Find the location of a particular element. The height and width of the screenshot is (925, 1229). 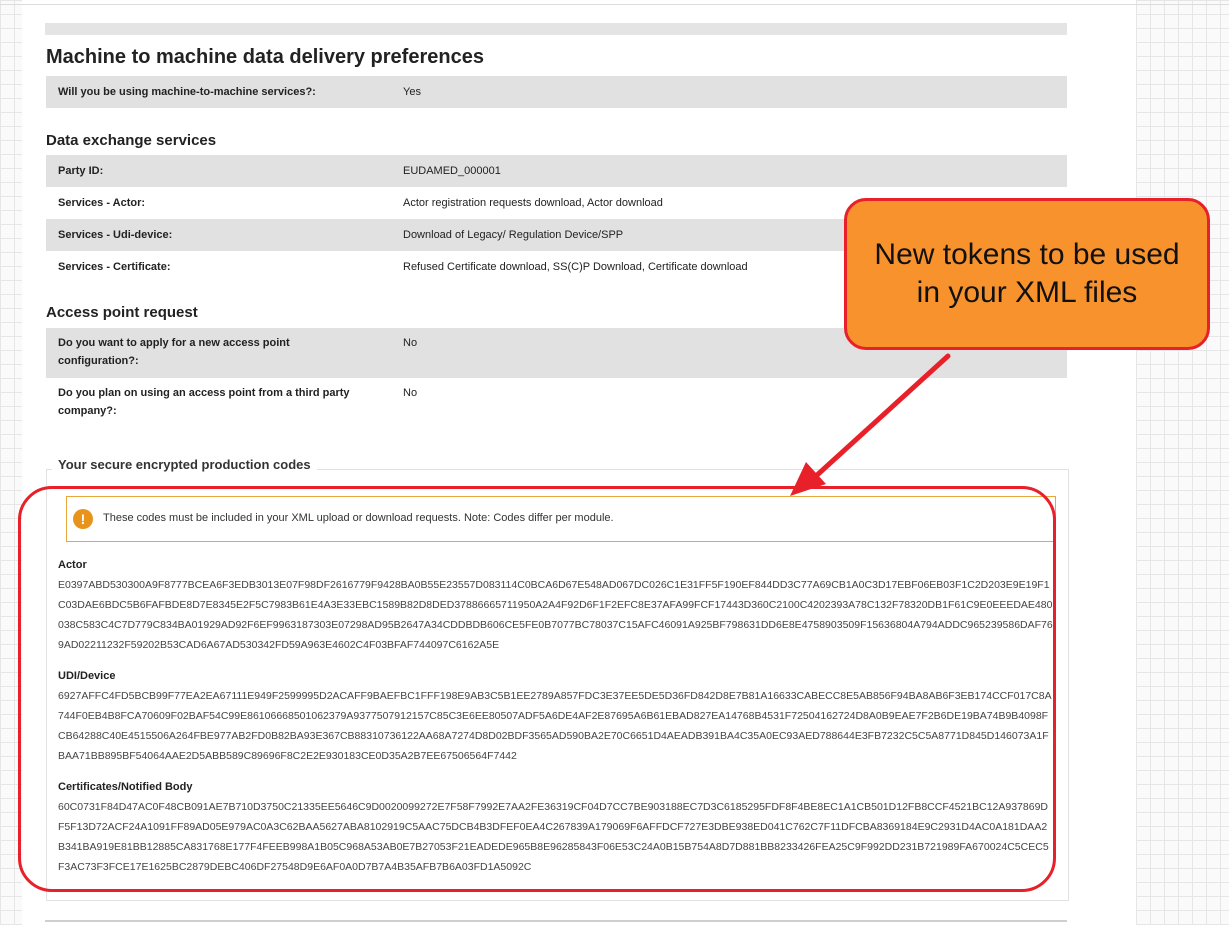

bottom-divider is located at coordinates (556, 921).